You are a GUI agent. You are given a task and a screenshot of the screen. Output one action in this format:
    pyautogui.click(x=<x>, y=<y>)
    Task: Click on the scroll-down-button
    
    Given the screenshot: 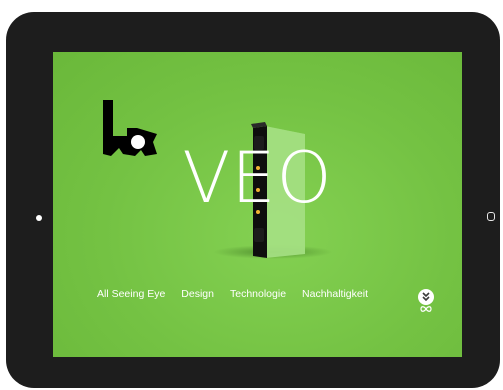 What is the action you would take?
    pyautogui.click(x=426, y=297)
    